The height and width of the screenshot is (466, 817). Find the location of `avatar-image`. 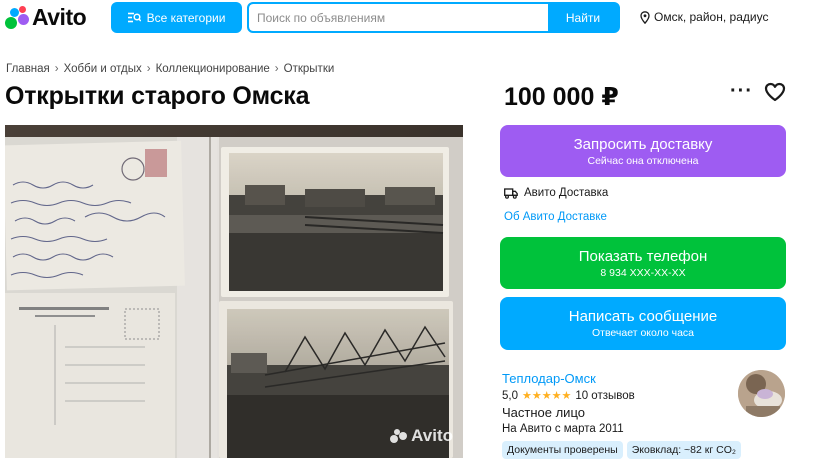

avatar-image is located at coordinates (761, 393).